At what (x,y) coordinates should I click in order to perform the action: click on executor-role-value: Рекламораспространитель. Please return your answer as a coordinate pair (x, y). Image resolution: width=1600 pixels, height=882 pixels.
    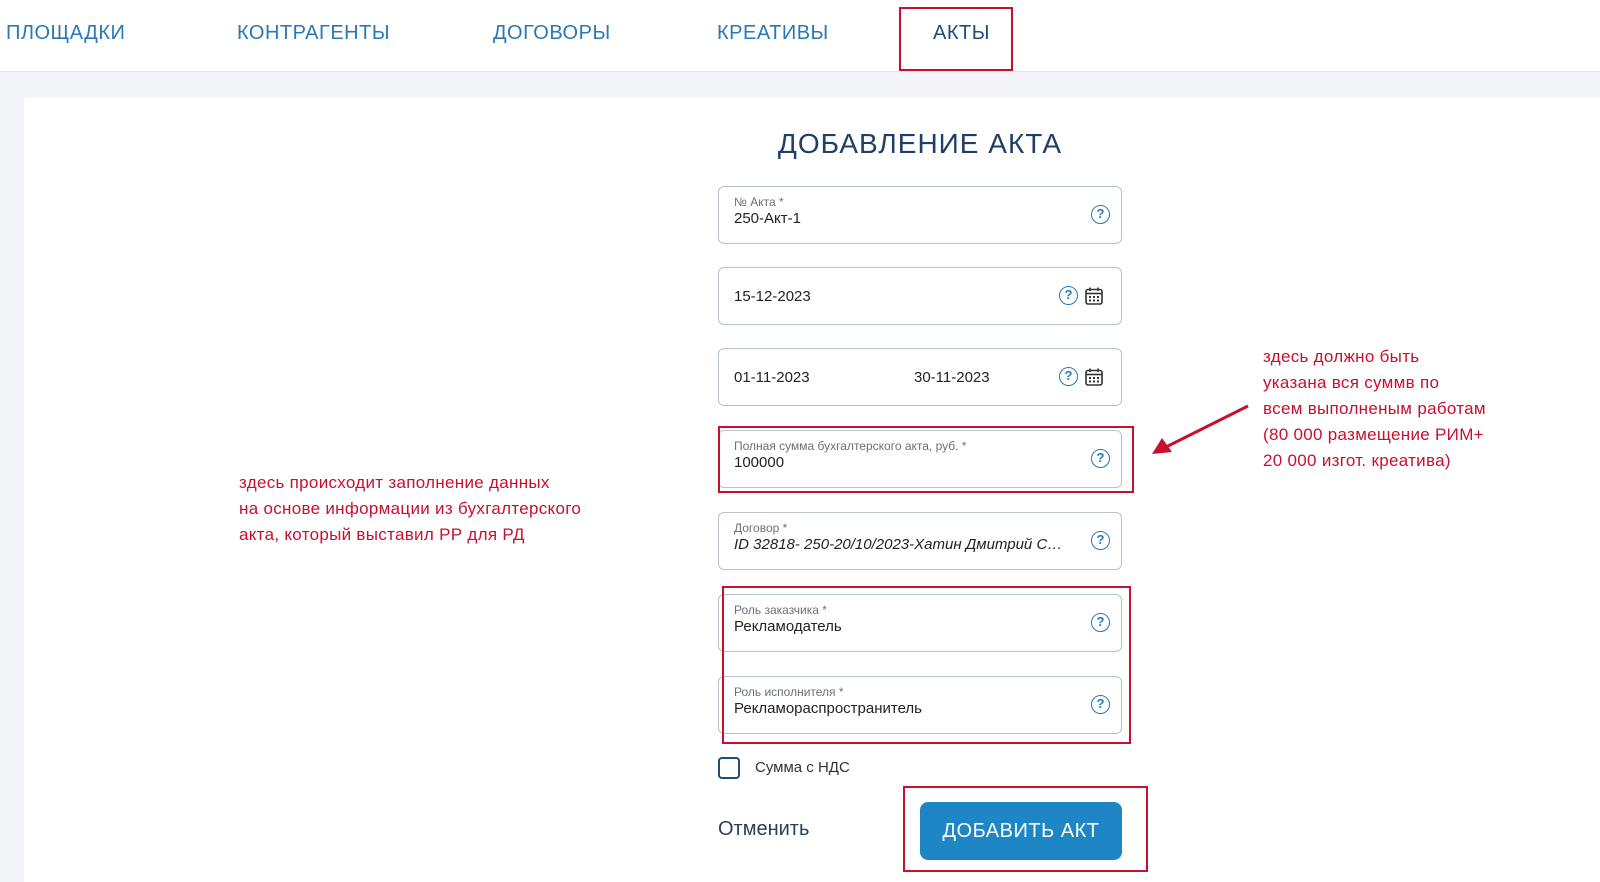
    Looking at the image, I should click on (828, 708).